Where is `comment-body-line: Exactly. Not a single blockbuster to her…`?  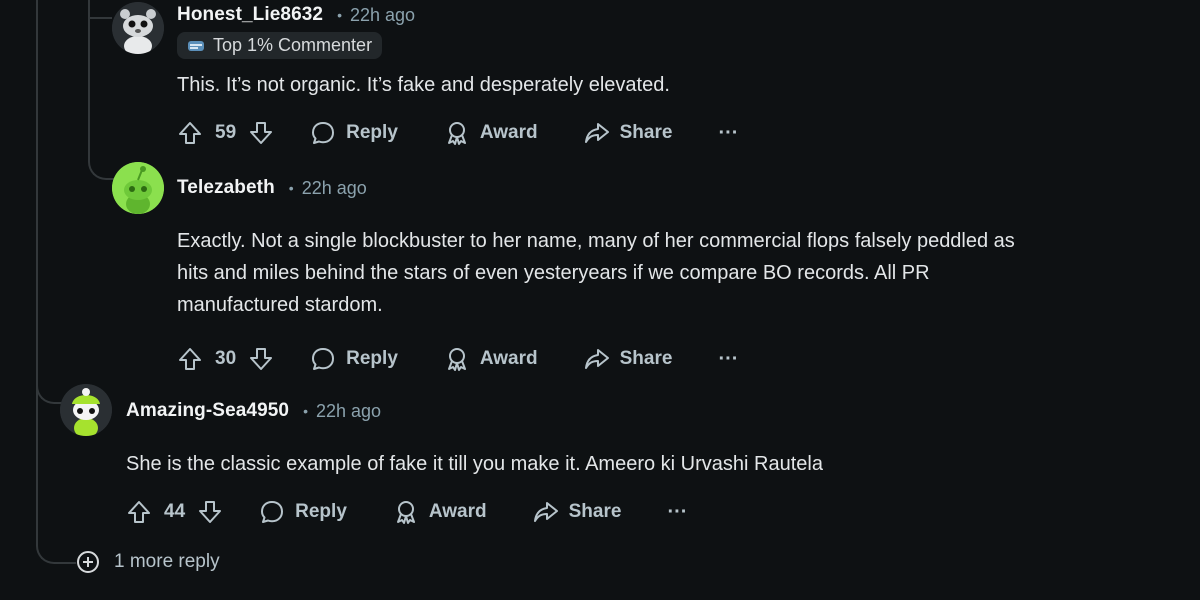
comment-body-line: Exactly. Not a single blockbuster to her… is located at coordinates (596, 241).